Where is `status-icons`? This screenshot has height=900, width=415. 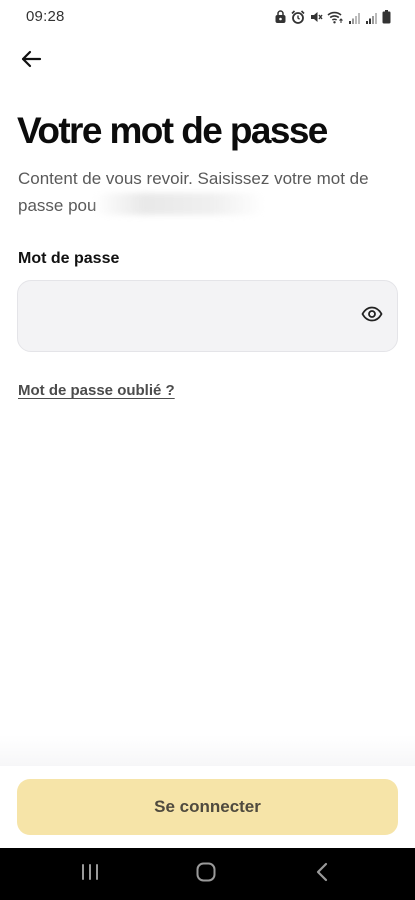 status-icons is located at coordinates (332, 17).